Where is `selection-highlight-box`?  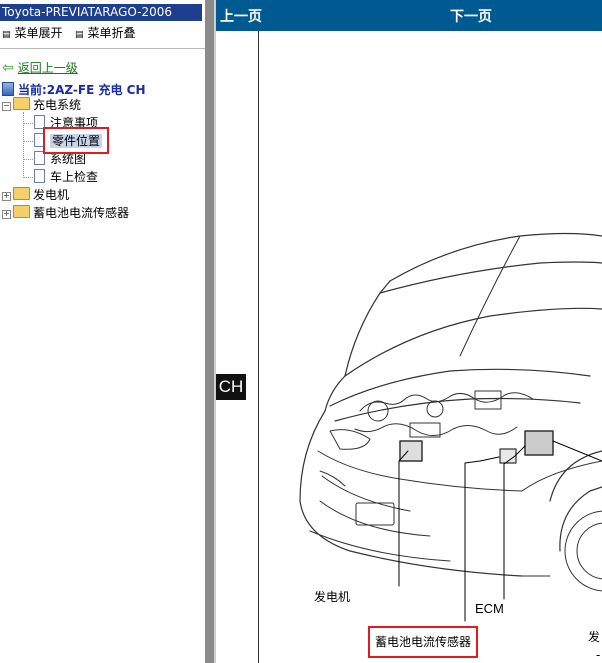
selection-highlight-box is located at coordinates (76, 140).